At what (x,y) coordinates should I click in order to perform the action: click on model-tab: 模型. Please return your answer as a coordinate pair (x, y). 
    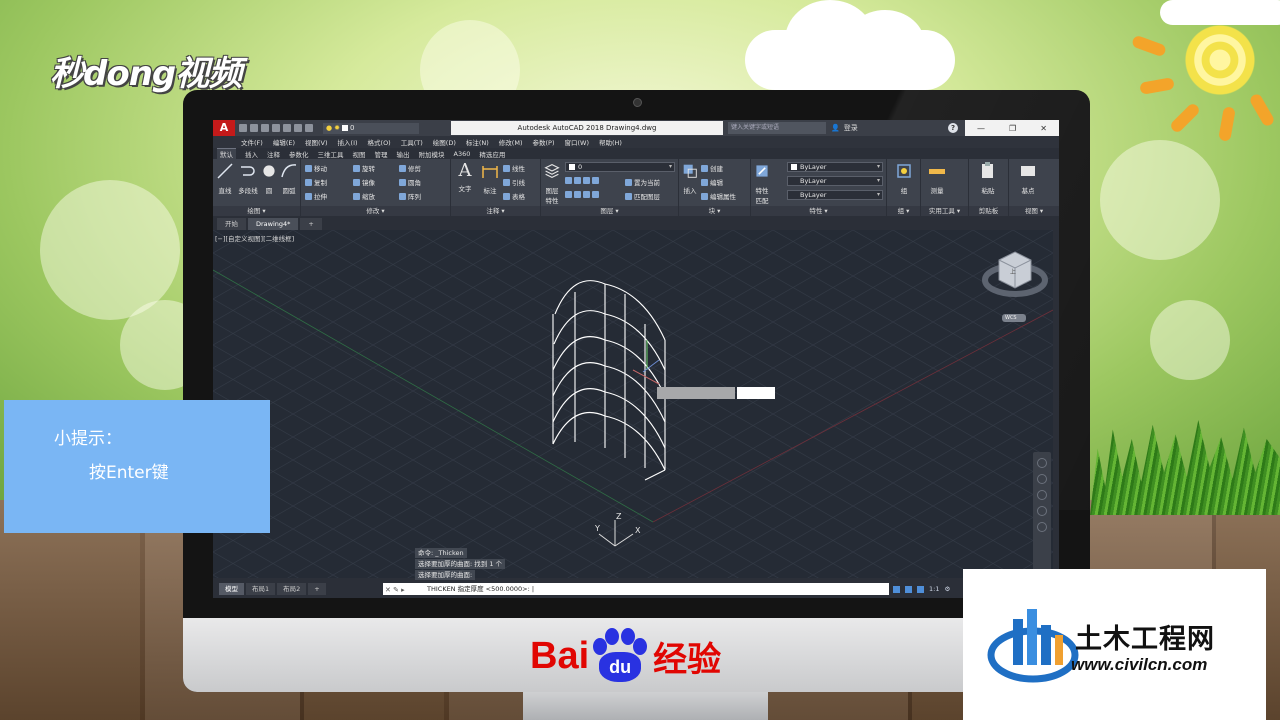
    Looking at the image, I should click on (231, 589).